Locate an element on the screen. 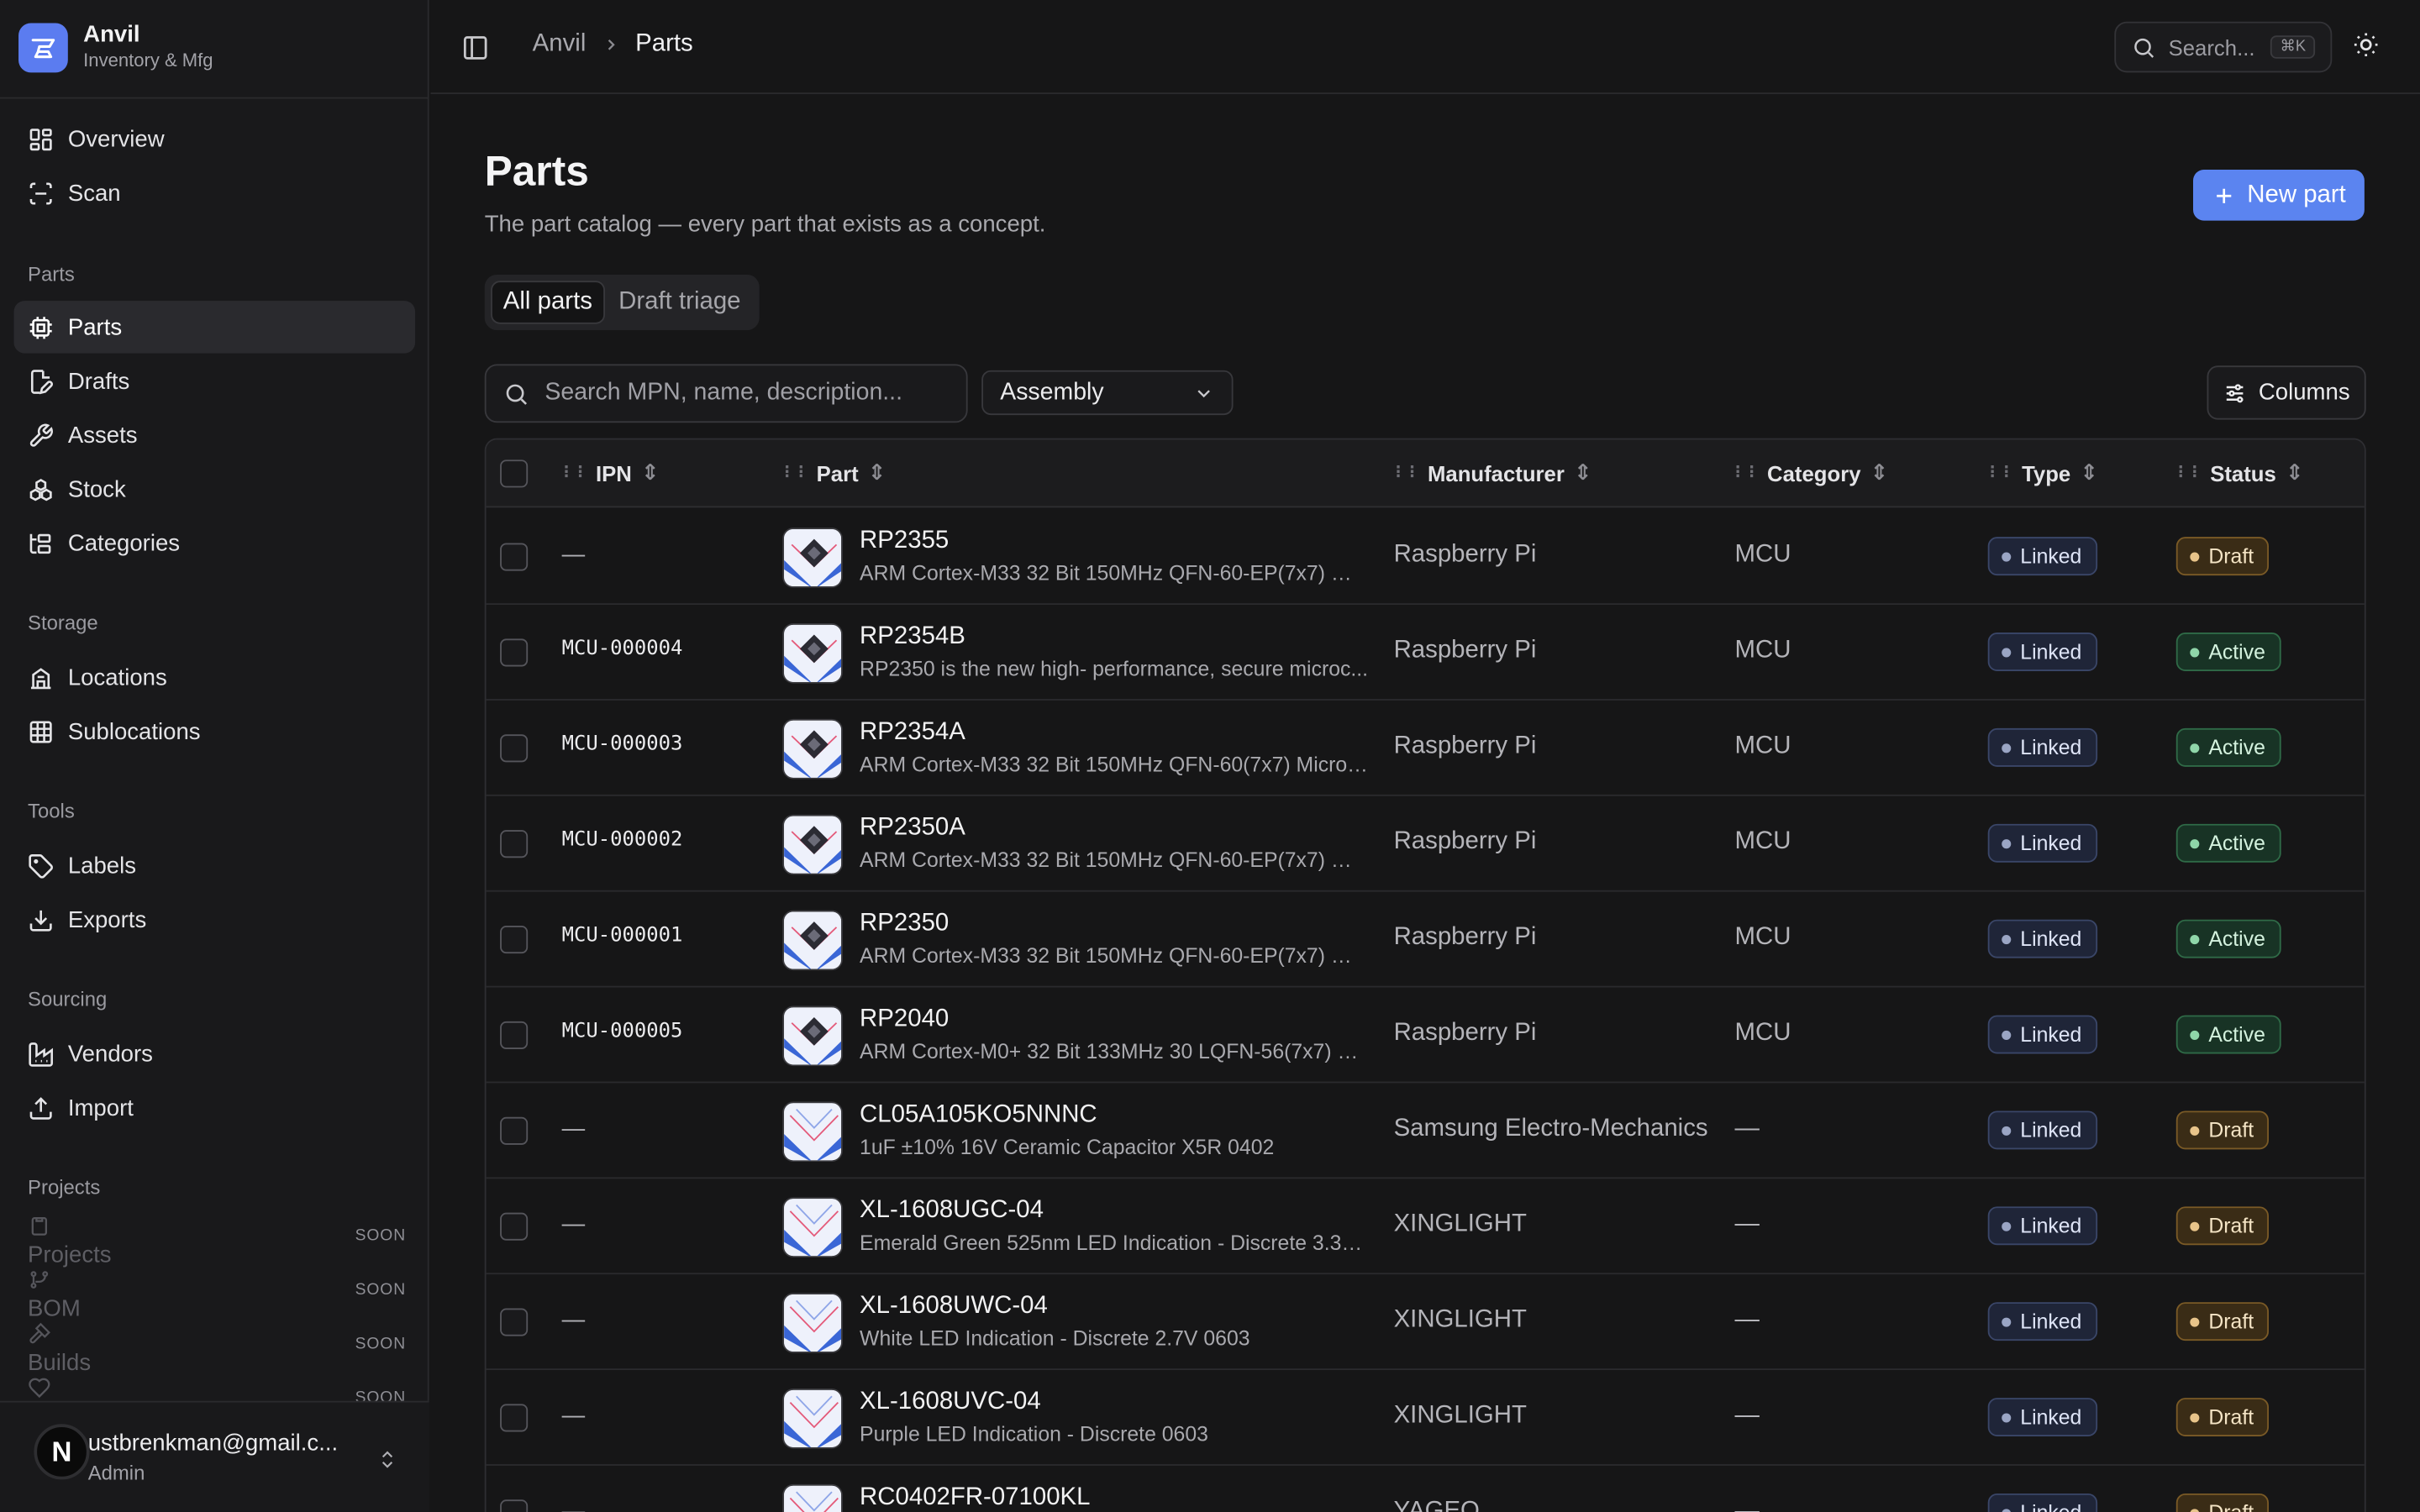 This screenshot has height=1512, width=2420. table-row: — RC0402FR-07100KL YAGEO — Linked Draft is located at coordinates (1426, 1489).